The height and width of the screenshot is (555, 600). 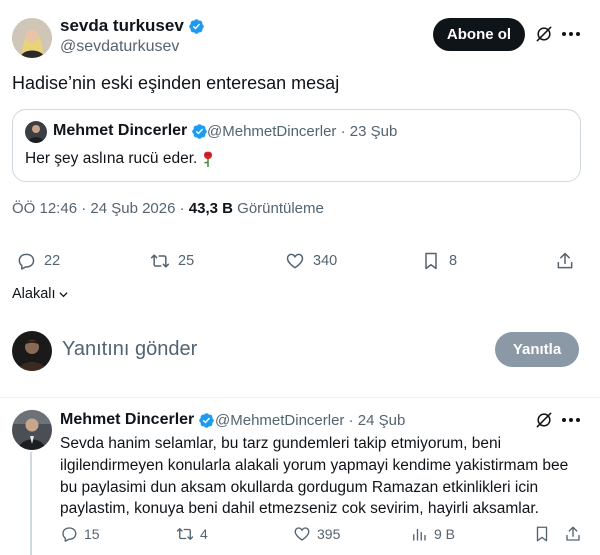 What do you see at coordinates (172, 261) in the screenshot?
I see `repost-action: 25` at bounding box center [172, 261].